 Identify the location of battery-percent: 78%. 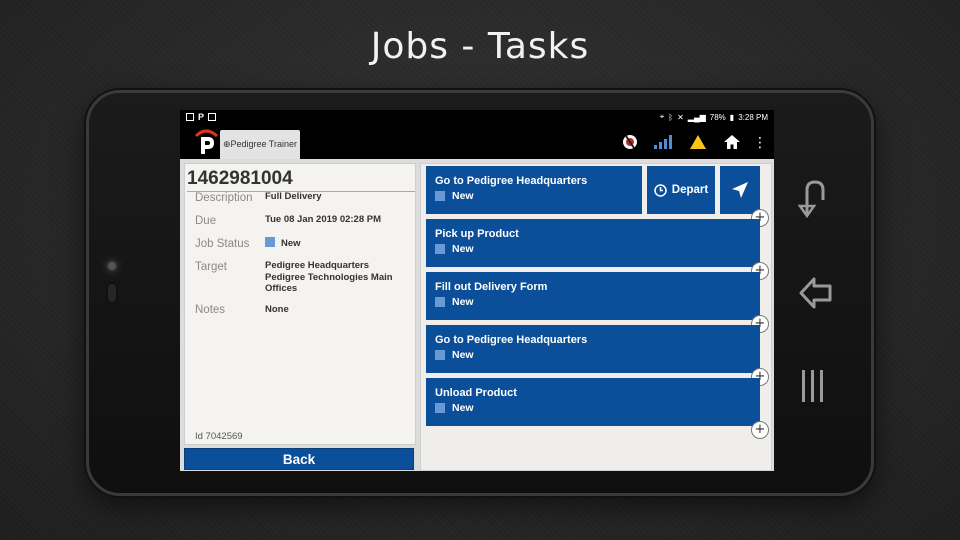
(717, 117).